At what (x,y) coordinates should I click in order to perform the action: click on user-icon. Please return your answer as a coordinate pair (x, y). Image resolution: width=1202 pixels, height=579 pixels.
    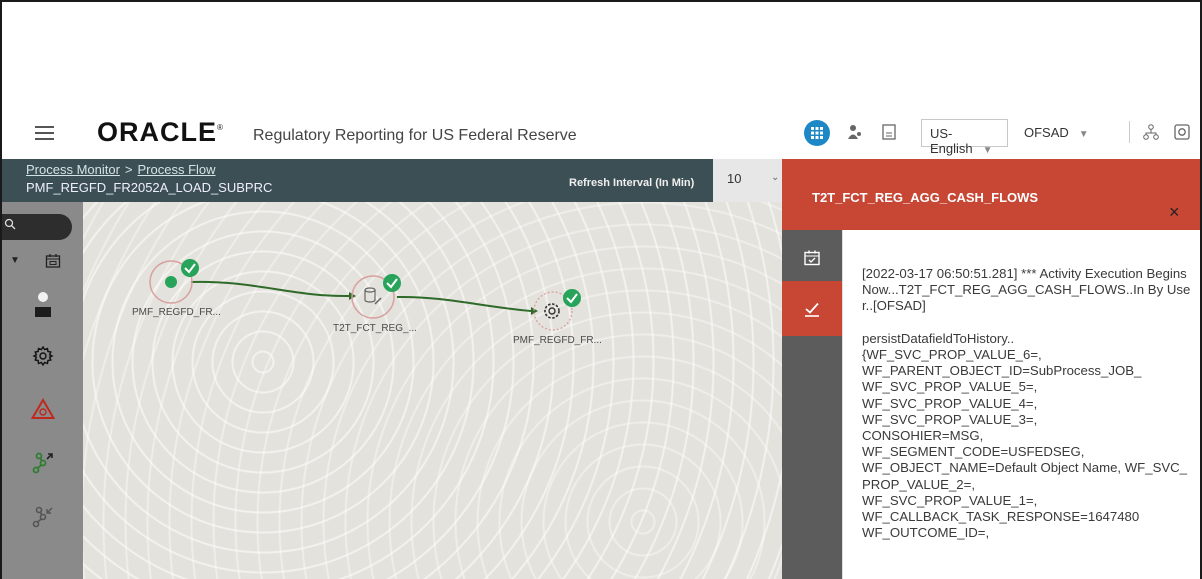
    Looking at the image, I should click on (43, 305).